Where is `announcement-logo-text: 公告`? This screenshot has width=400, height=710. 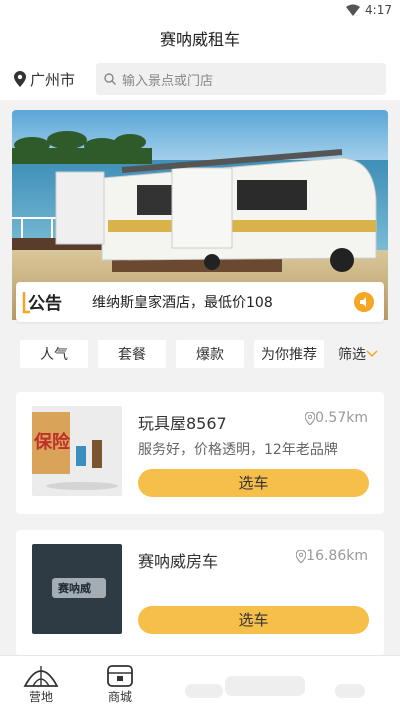 announcement-logo-text: 公告 is located at coordinates (45, 303).